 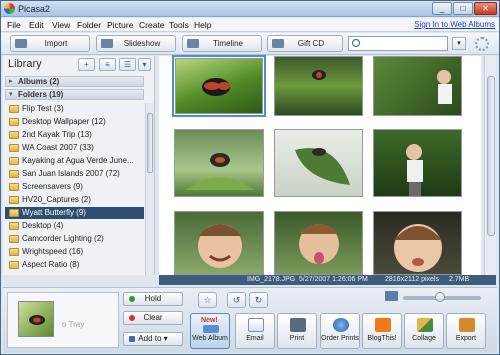 I want to click on zoom-knob, so click(x=440, y=297).